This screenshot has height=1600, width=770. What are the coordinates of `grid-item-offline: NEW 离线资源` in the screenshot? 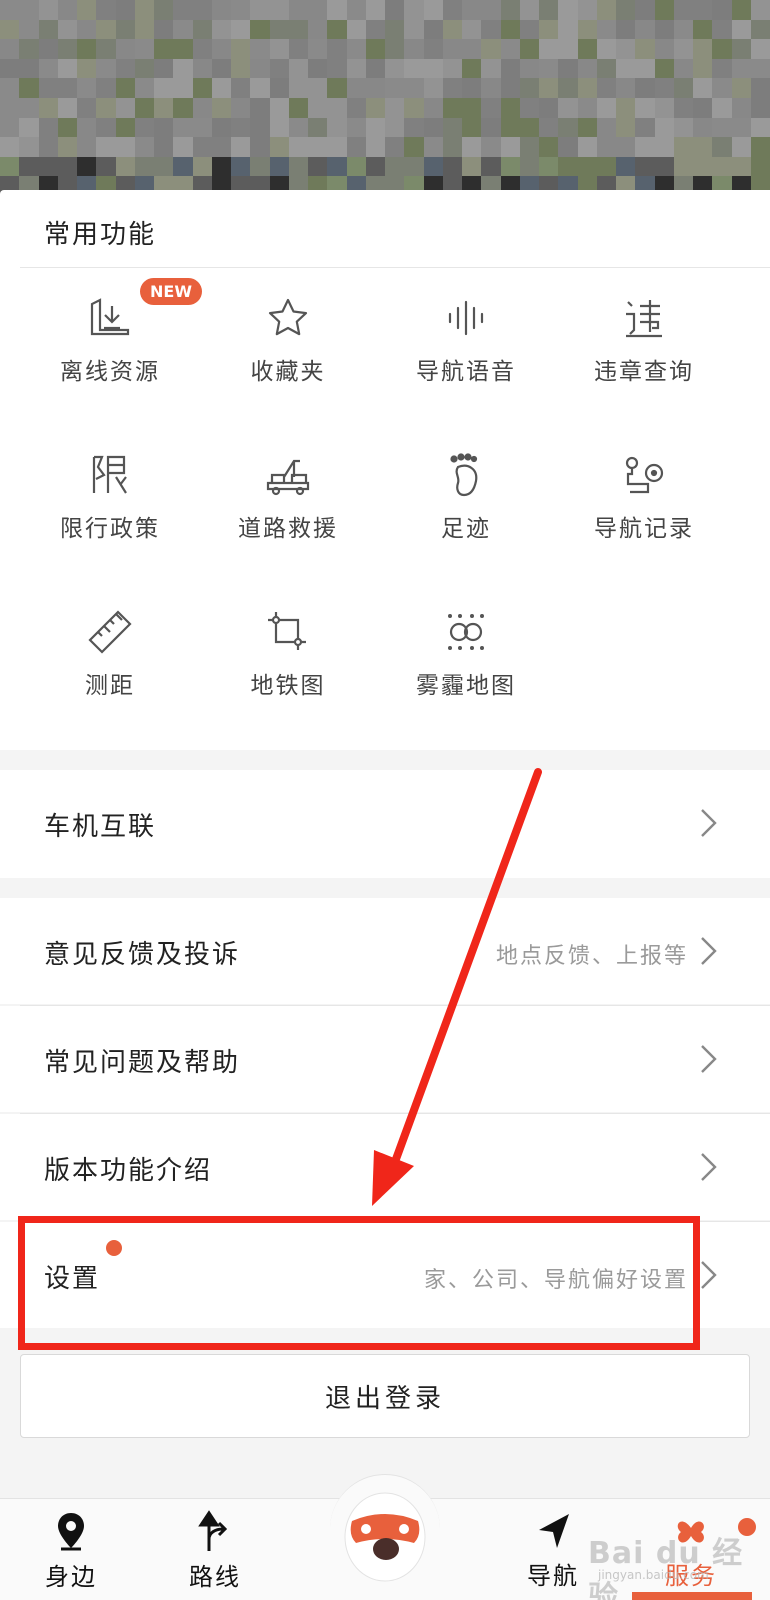 It's located at (111, 330).